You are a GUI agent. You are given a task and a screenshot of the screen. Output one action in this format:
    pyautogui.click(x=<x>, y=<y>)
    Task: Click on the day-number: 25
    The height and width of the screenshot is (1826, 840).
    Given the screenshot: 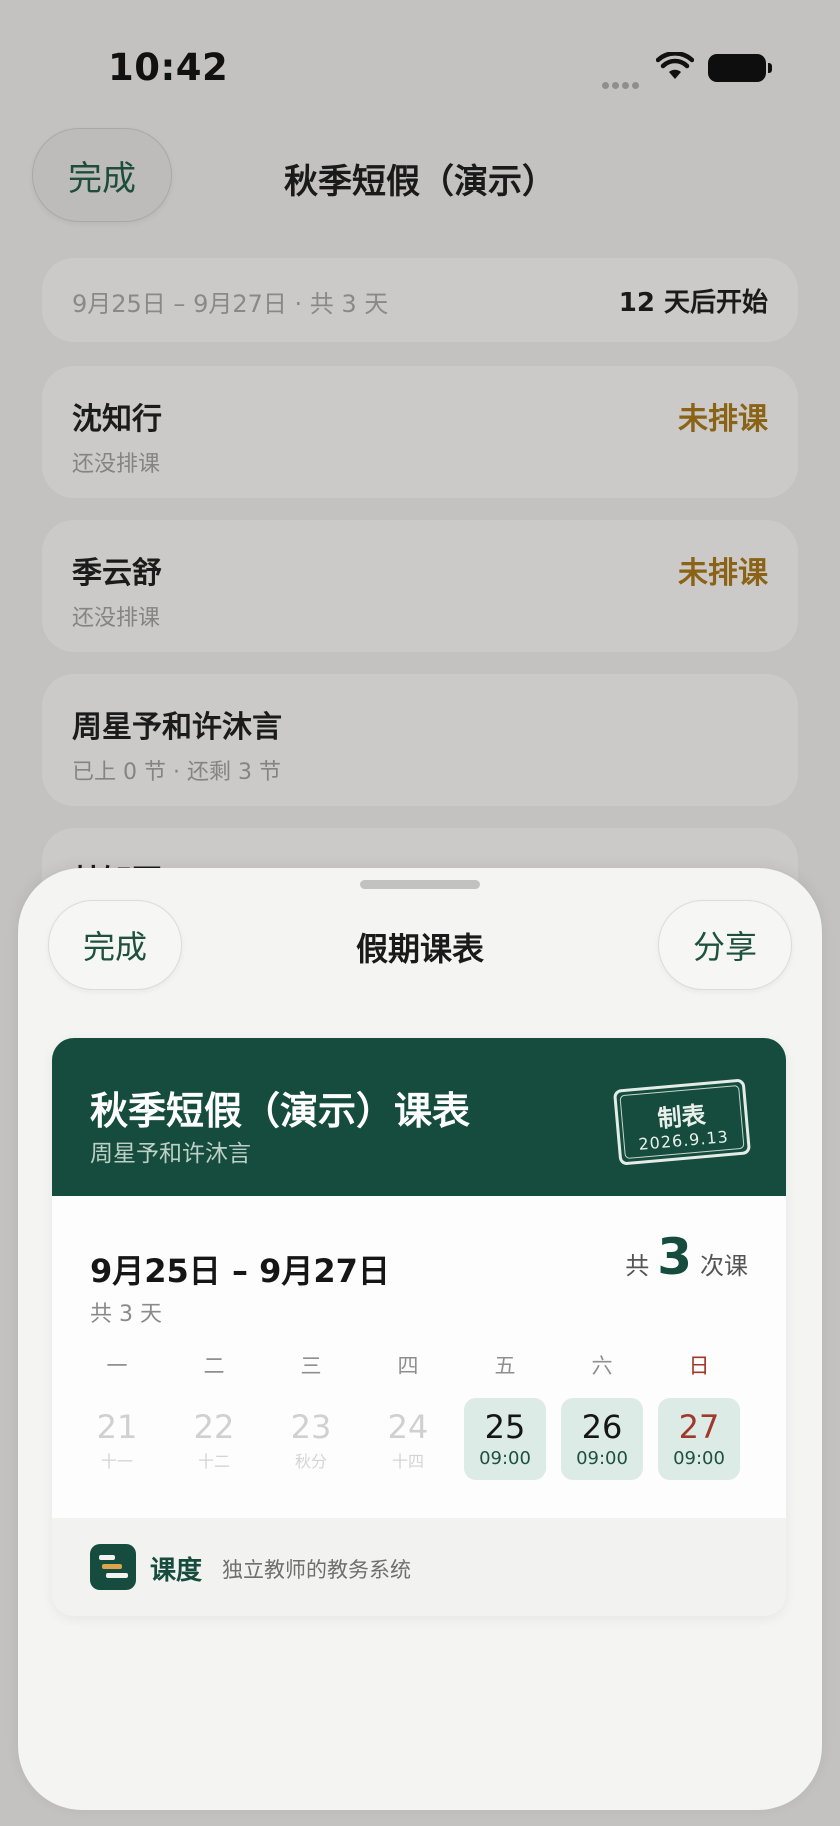 What is the action you would take?
    pyautogui.click(x=505, y=1427)
    